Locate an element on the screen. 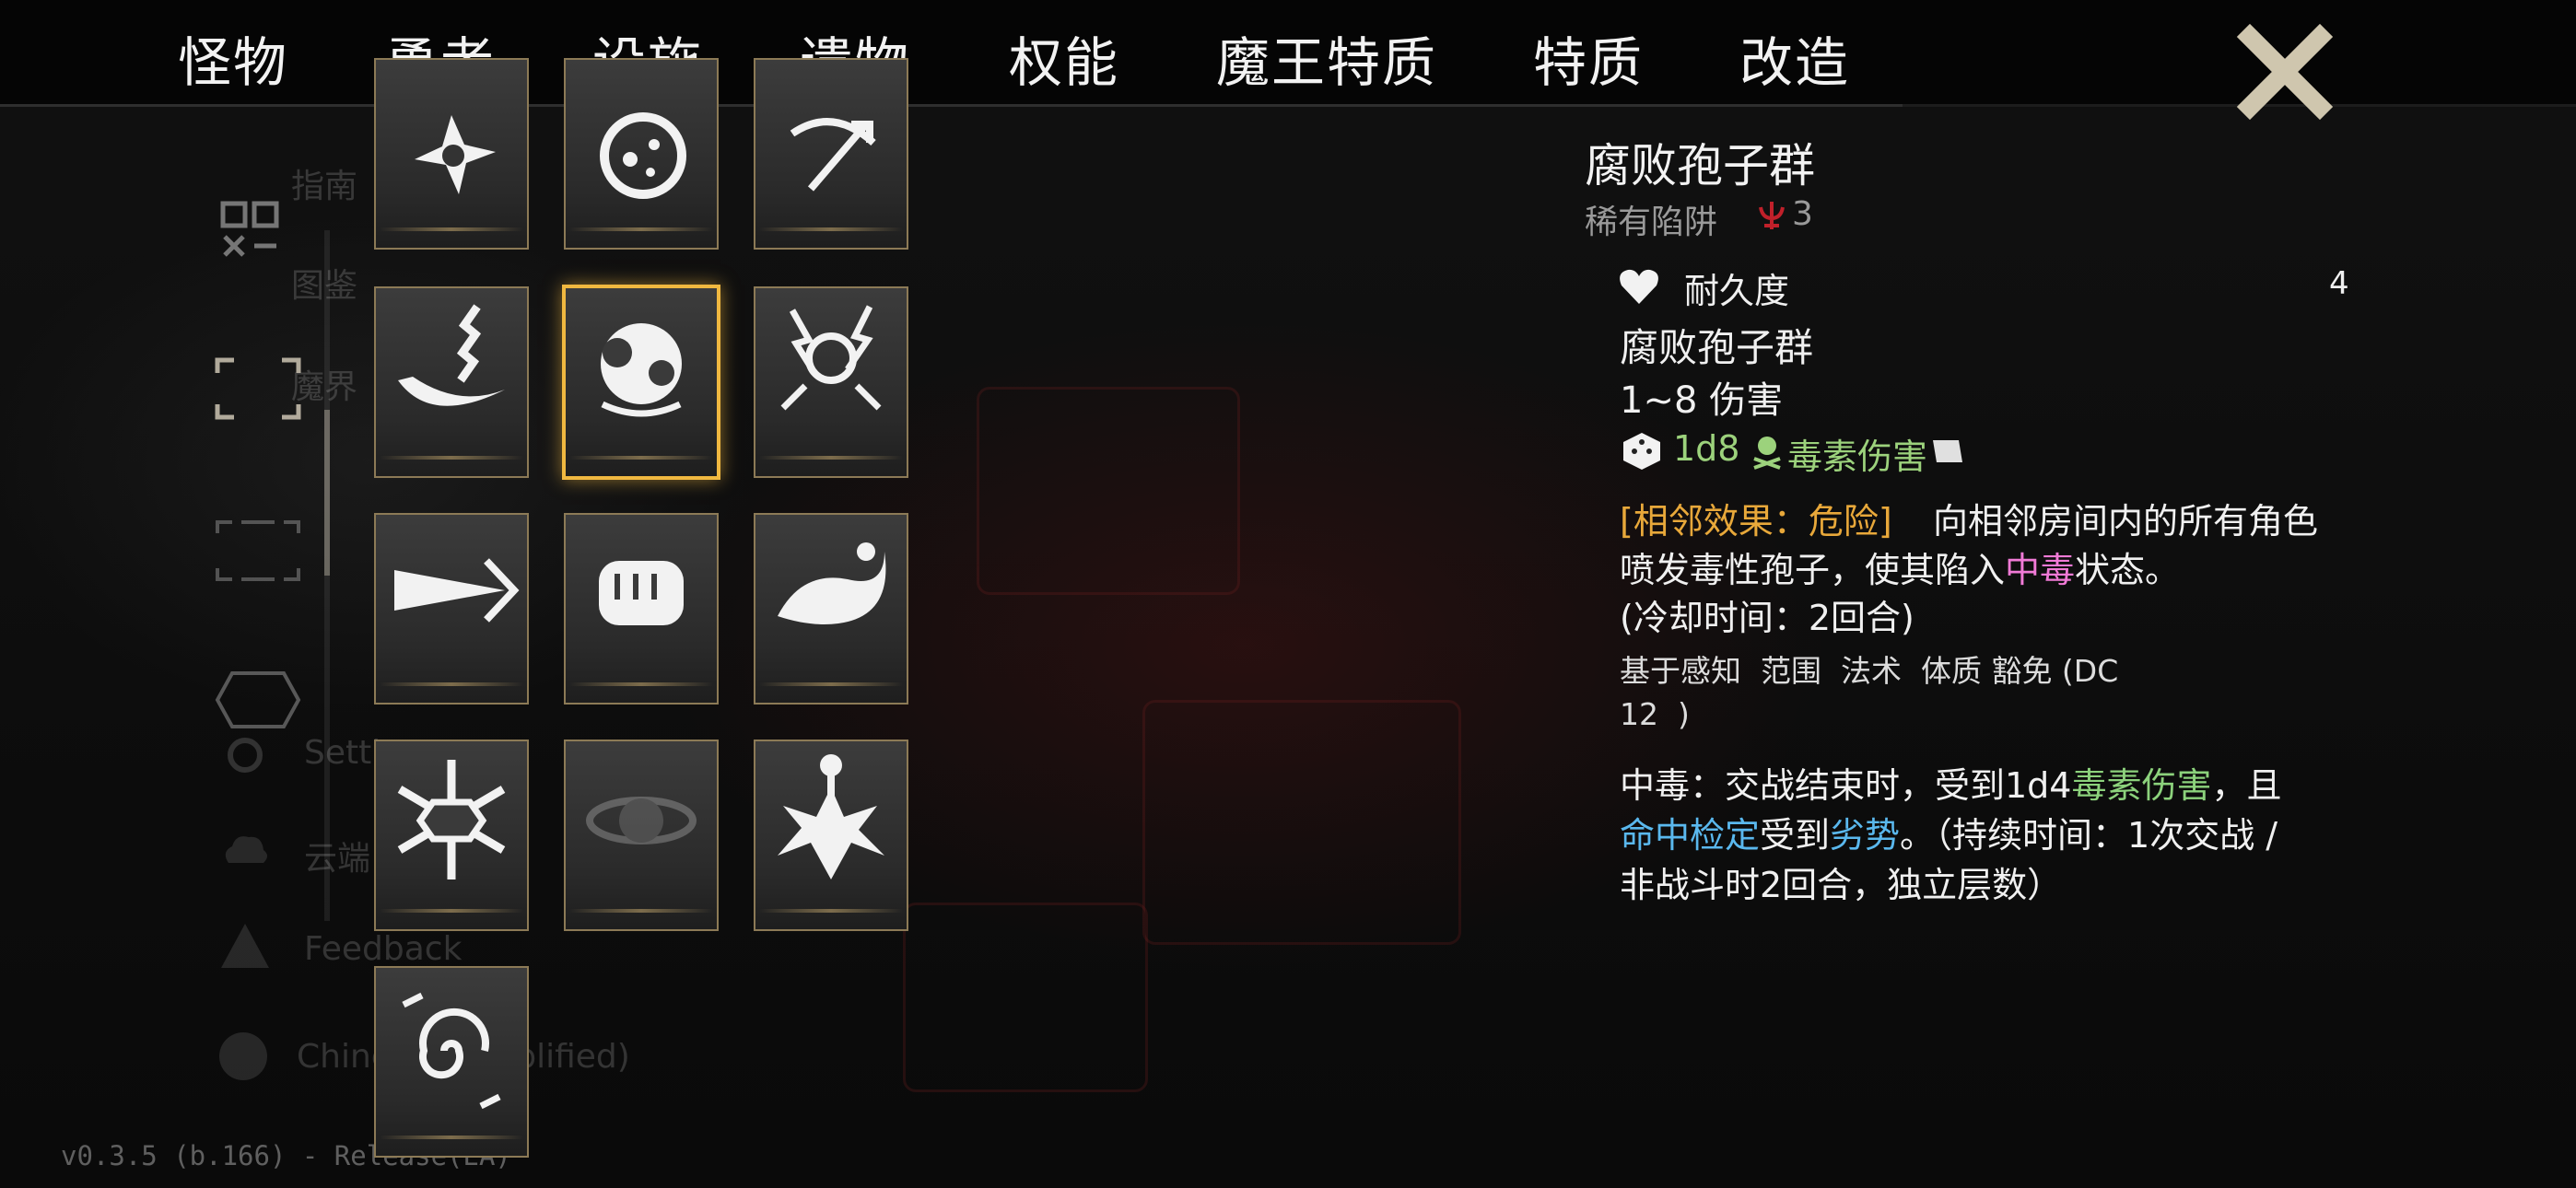 This screenshot has height=1188, width=2576. tags-line1: 基于感知 范围 法术 体质 豁免 (DC is located at coordinates (1869, 668).